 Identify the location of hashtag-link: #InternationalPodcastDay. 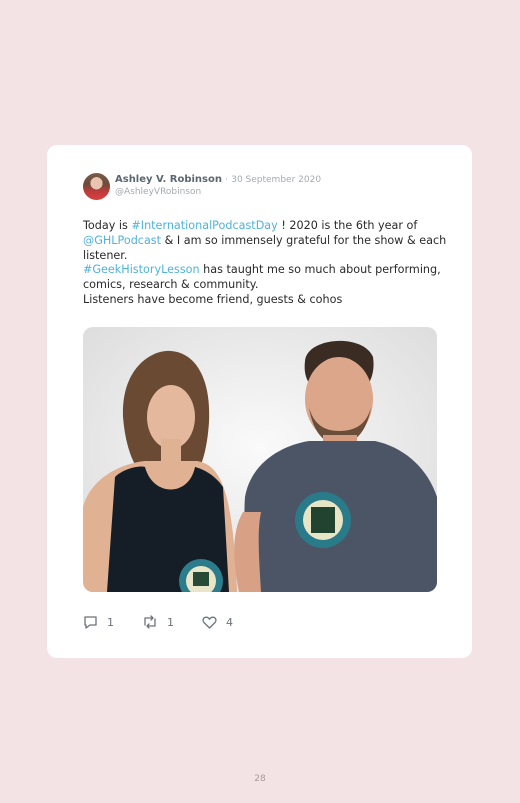
(204, 225).